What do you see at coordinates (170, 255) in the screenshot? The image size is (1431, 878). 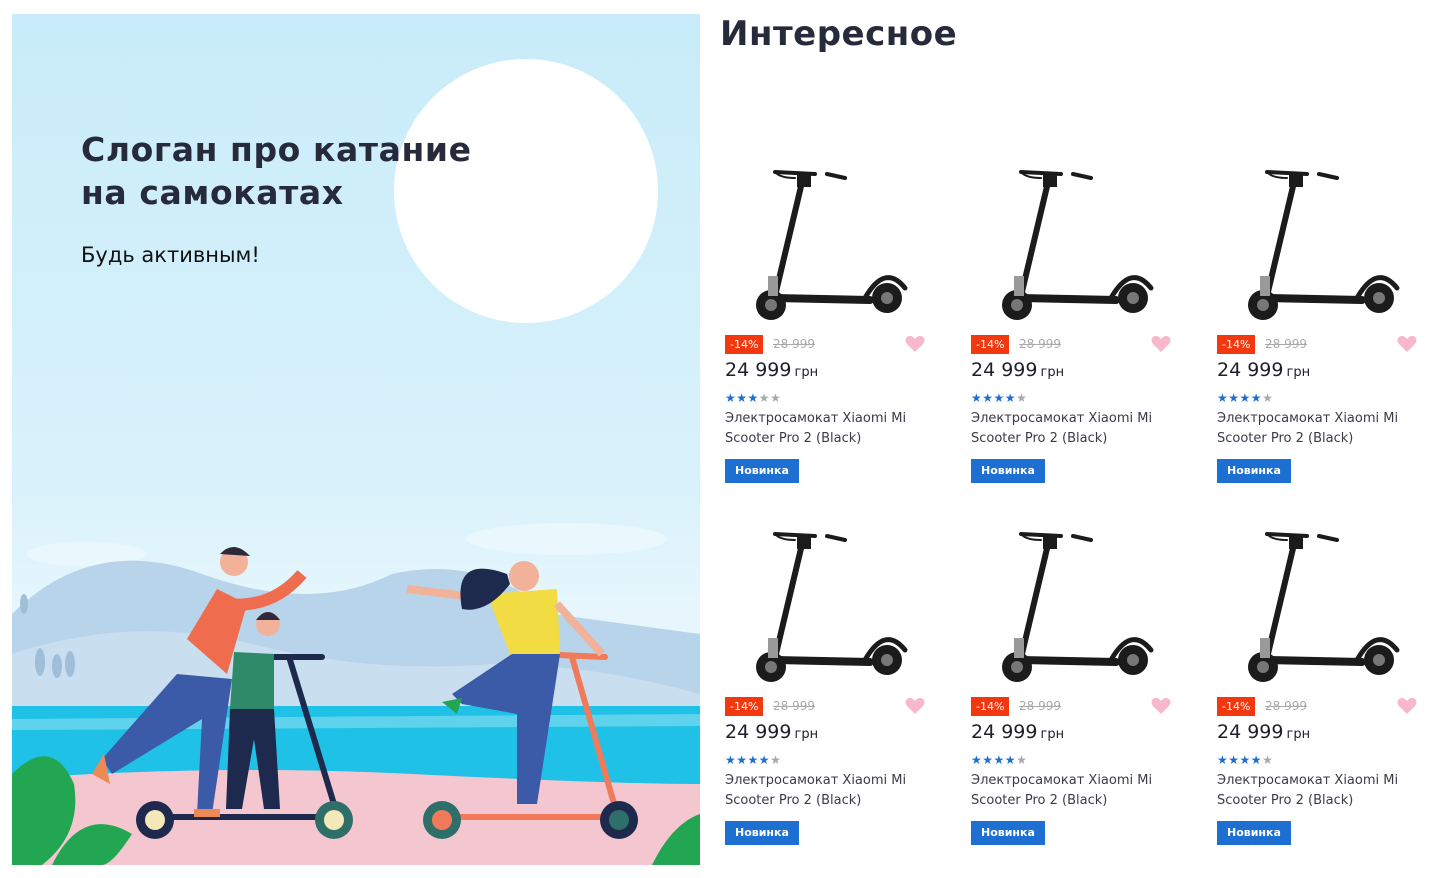 I see `banner-subtitle: Будь активным!` at bounding box center [170, 255].